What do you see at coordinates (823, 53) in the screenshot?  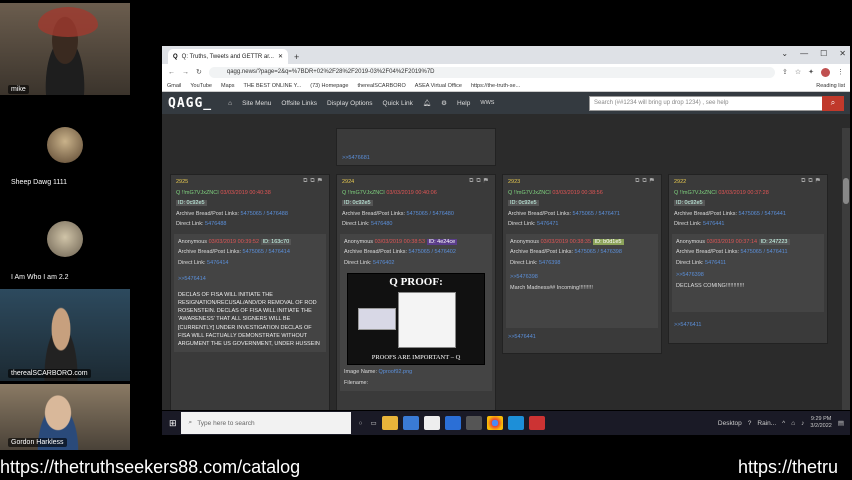 I see `maximize-icon: ☐` at bounding box center [823, 53].